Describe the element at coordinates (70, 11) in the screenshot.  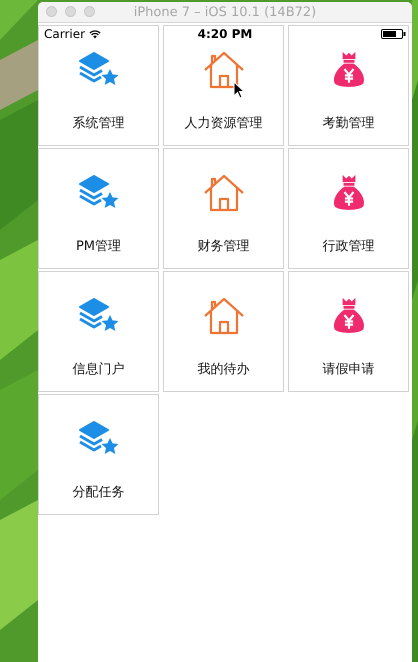
I see `minimize-button` at that location.